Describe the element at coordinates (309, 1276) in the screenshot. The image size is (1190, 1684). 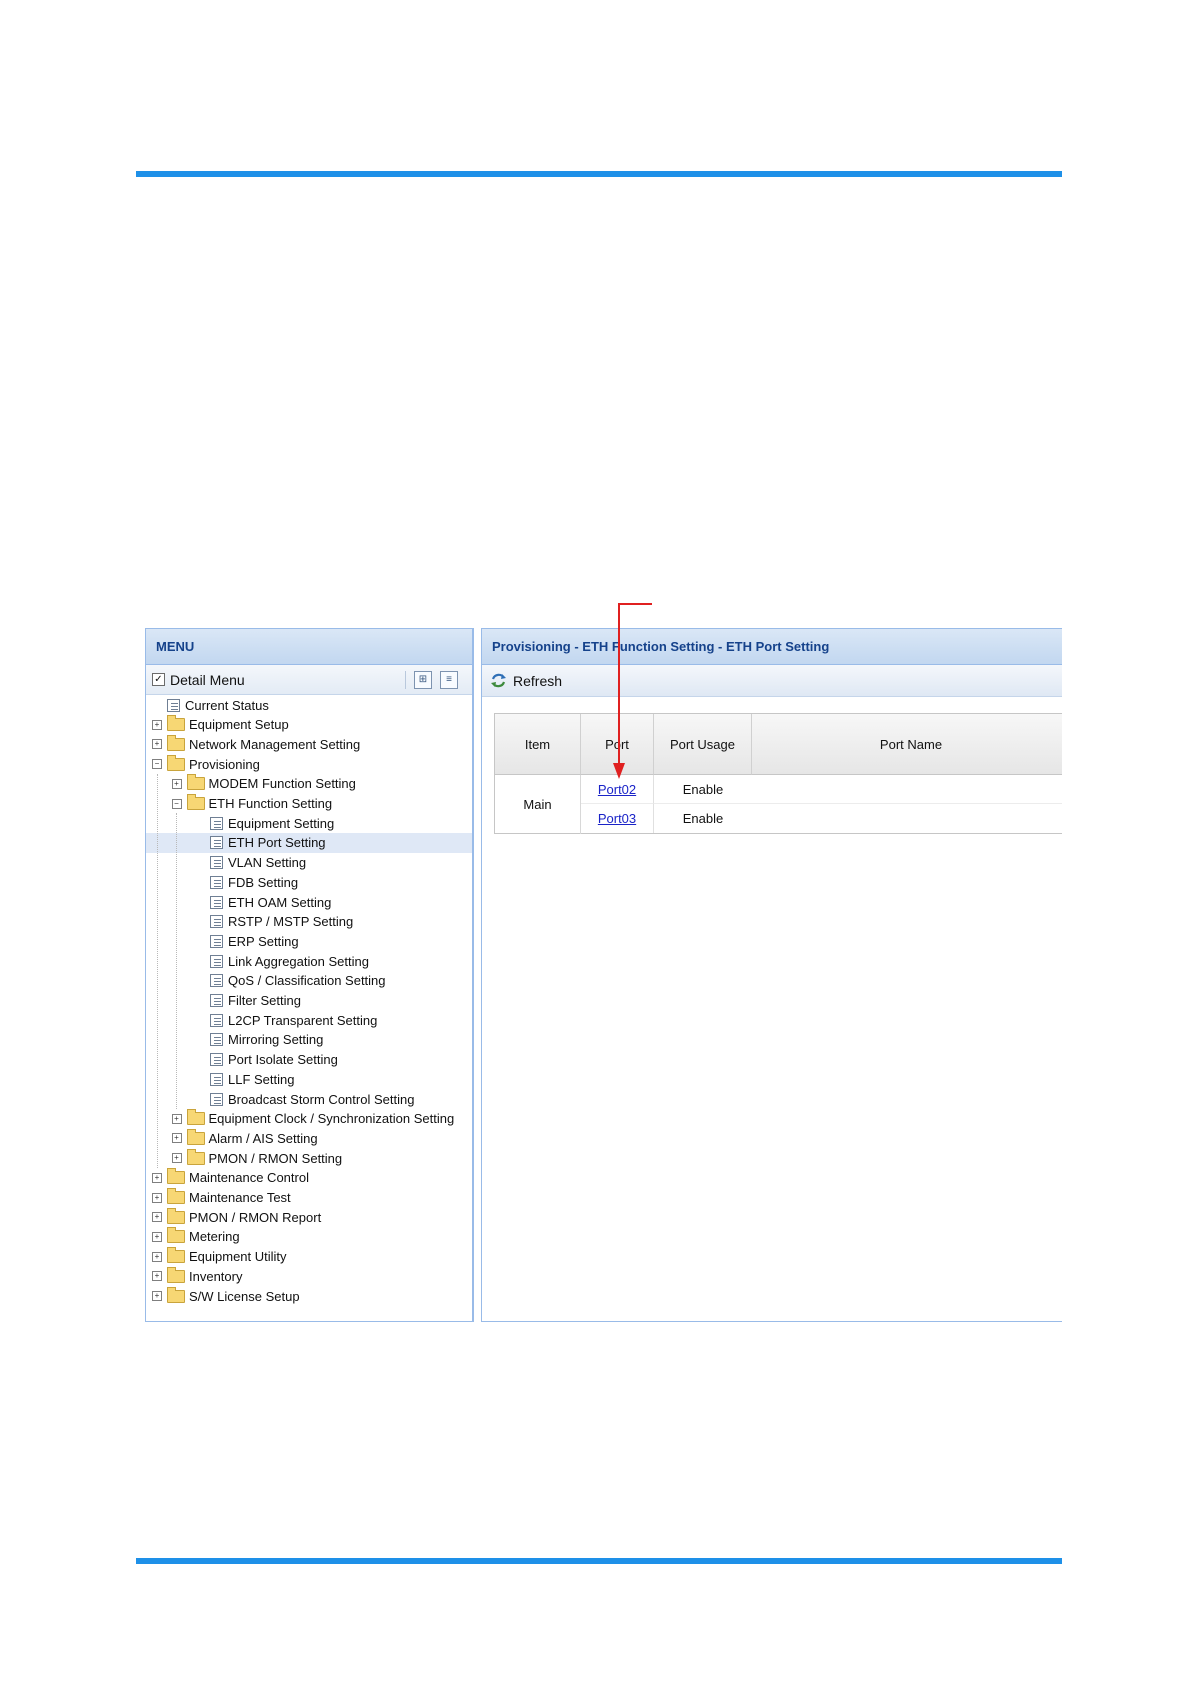
I see `tree-item: + Inventory` at that location.